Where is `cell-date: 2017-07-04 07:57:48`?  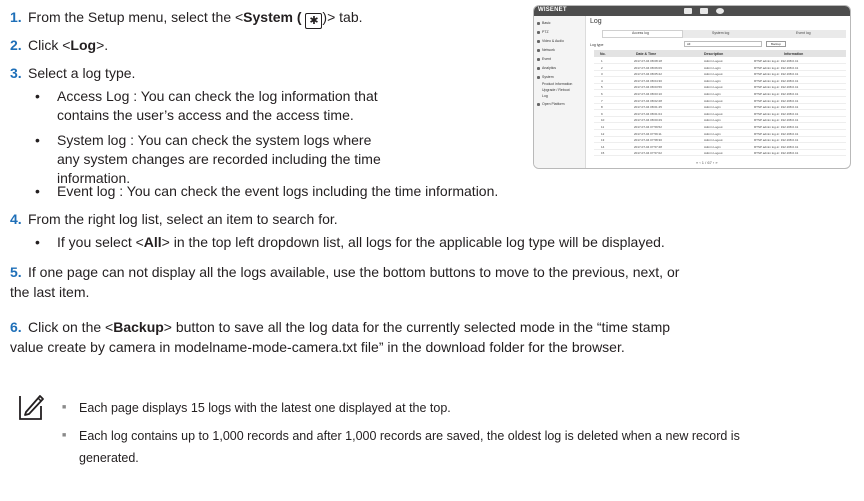
cell-date: 2017-07-04 07:57:48 is located at coordinates (648, 146).